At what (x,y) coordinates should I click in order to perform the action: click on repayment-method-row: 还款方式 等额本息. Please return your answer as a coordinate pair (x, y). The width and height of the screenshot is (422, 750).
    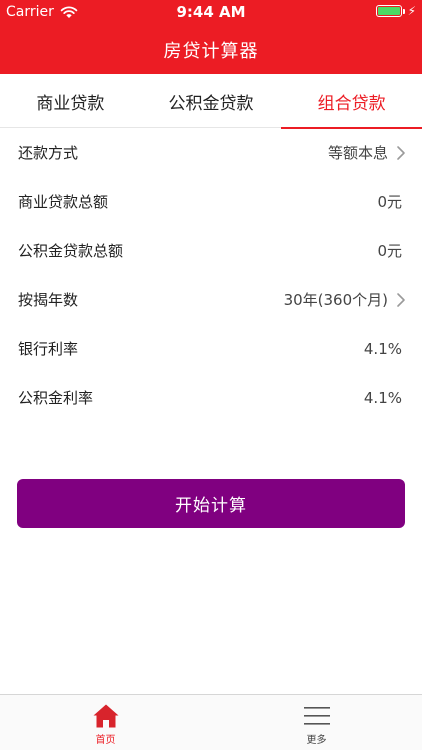
    Looking at the image, I should click on (211, 152).